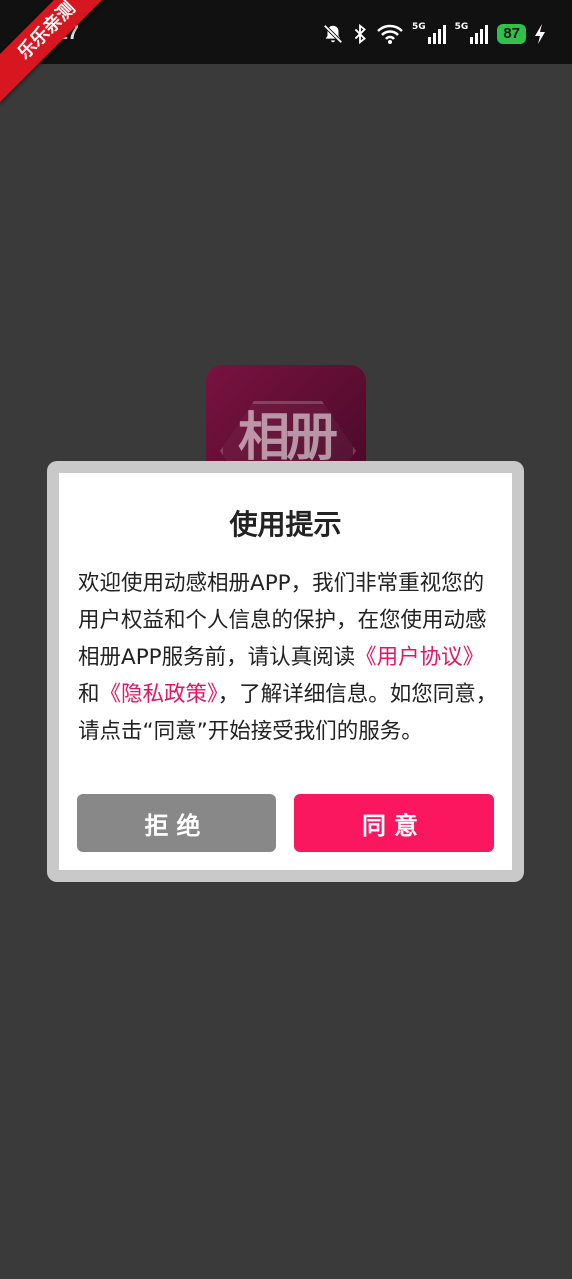 Image resolution: width=572 pixels, height=1279 pixels. What do you see at coordinates (419, 657) in the screenshot?
I see `user-agreement-link: 《用户协议》` at bounding box center [419, 657].